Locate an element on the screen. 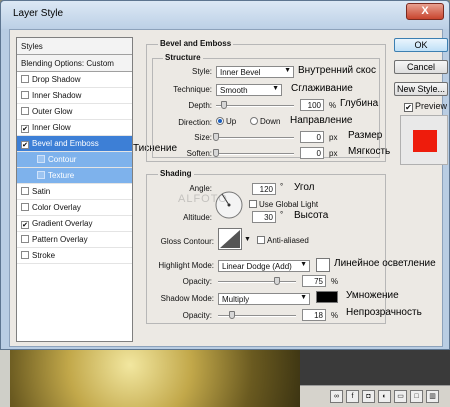 Image resolution: width=450 pixels, height=407 pixels. blending-options: Blending Options: Custom is located at coordinates (74, 63).